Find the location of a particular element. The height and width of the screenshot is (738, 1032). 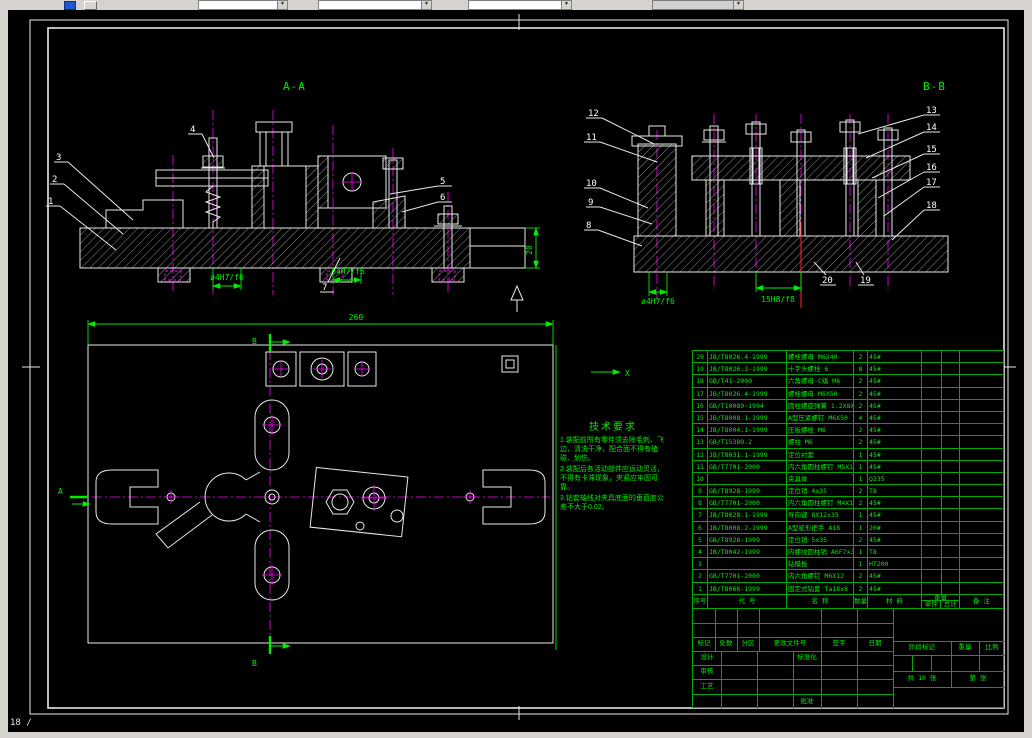

toolbar-button is located at coordinates (90, 5).